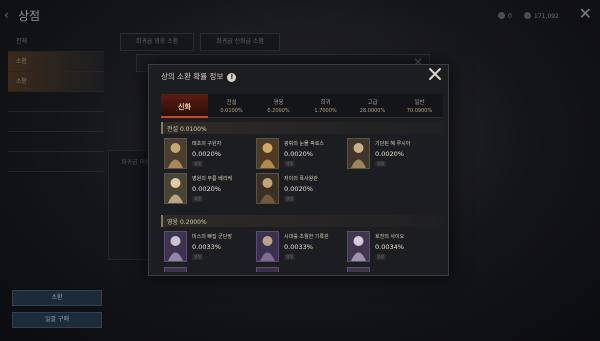 The width and height of the screenshot is (600, 341). What do you see at coordinates (298, 76) in the screenshot?
I see `popup-header: 상의 소환 확률 정보!` at bounding box center [298, 76].